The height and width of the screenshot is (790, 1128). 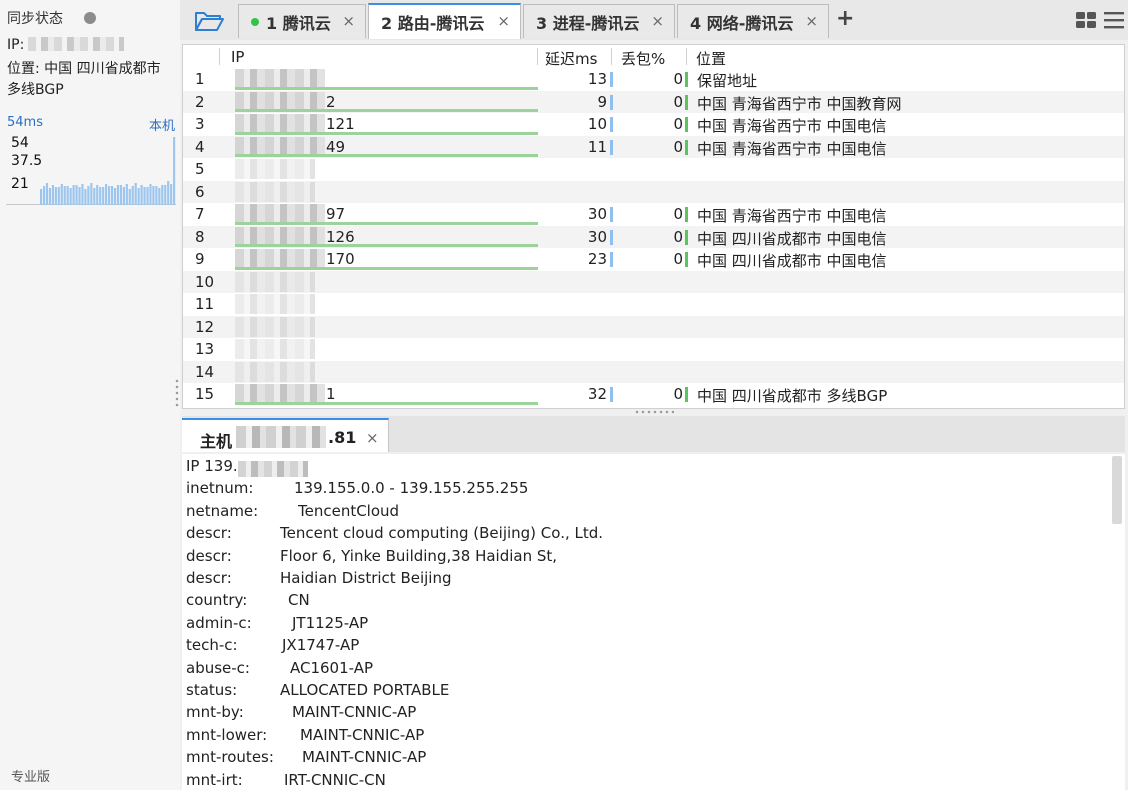 I want to click on whois-value: TencentCloud, so click(x=349, y=510).